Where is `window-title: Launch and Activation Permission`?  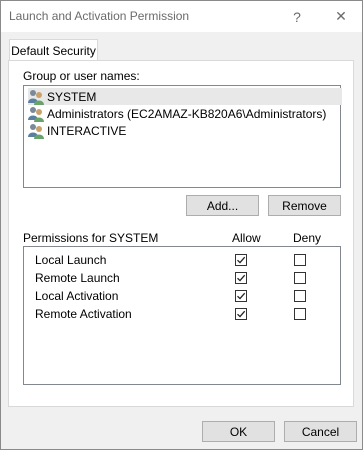 window-title: Launch and Activation Permission is located at coordinates (99, 16).